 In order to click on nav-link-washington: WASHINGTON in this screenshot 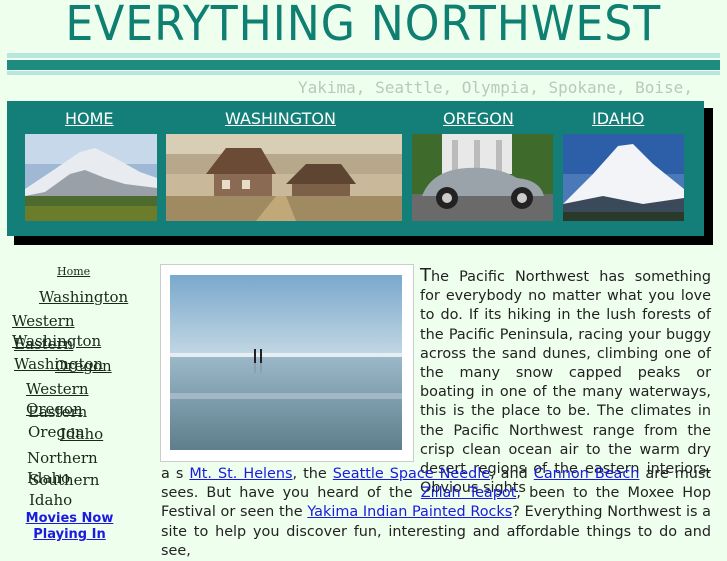, I will do `click(280, 118)`.